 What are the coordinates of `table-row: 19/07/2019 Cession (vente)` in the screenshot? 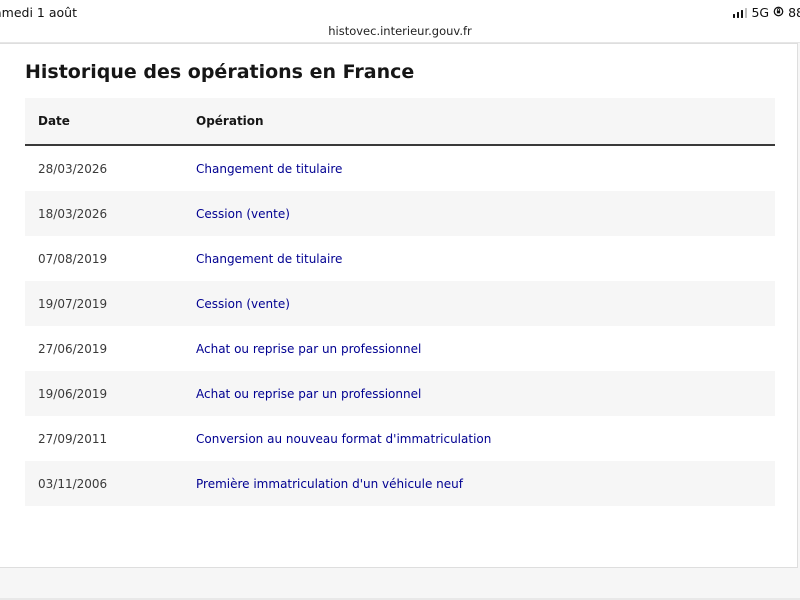 It's located at (400, 303).